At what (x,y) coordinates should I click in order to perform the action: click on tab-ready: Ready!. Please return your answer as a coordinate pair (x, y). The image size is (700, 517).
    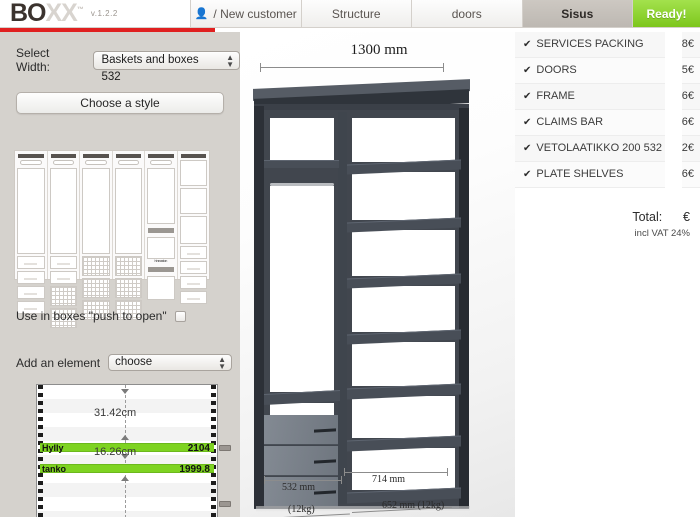
    Looking at the image, I should click on (666, 13).